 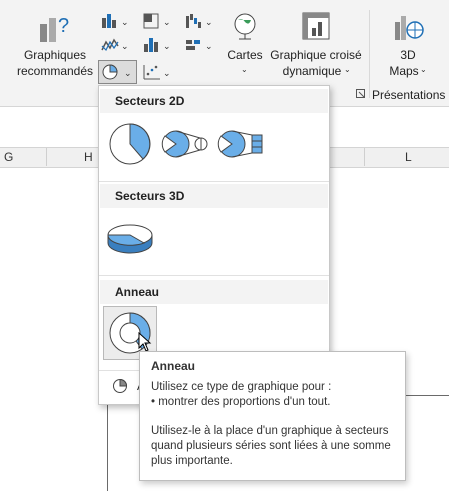 What do you see at coordinates (316, 55) in the screenshot?
I see `pivot-chart-label-line1: Graphique croisé` at bounding box center [316, 55].